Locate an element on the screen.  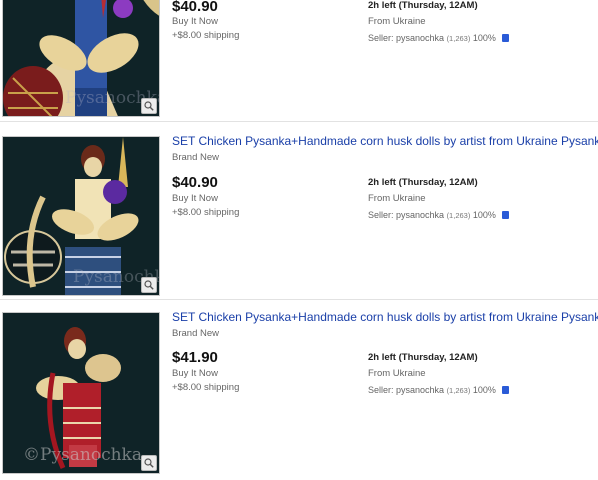
listing-price: $41.90 is located at coordinates (195, 357).